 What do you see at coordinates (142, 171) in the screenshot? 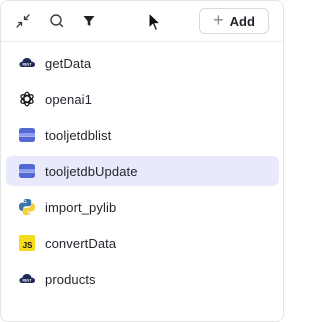
I see `query-item: tooljetdbUpdate` at bounding box center [142, 171].